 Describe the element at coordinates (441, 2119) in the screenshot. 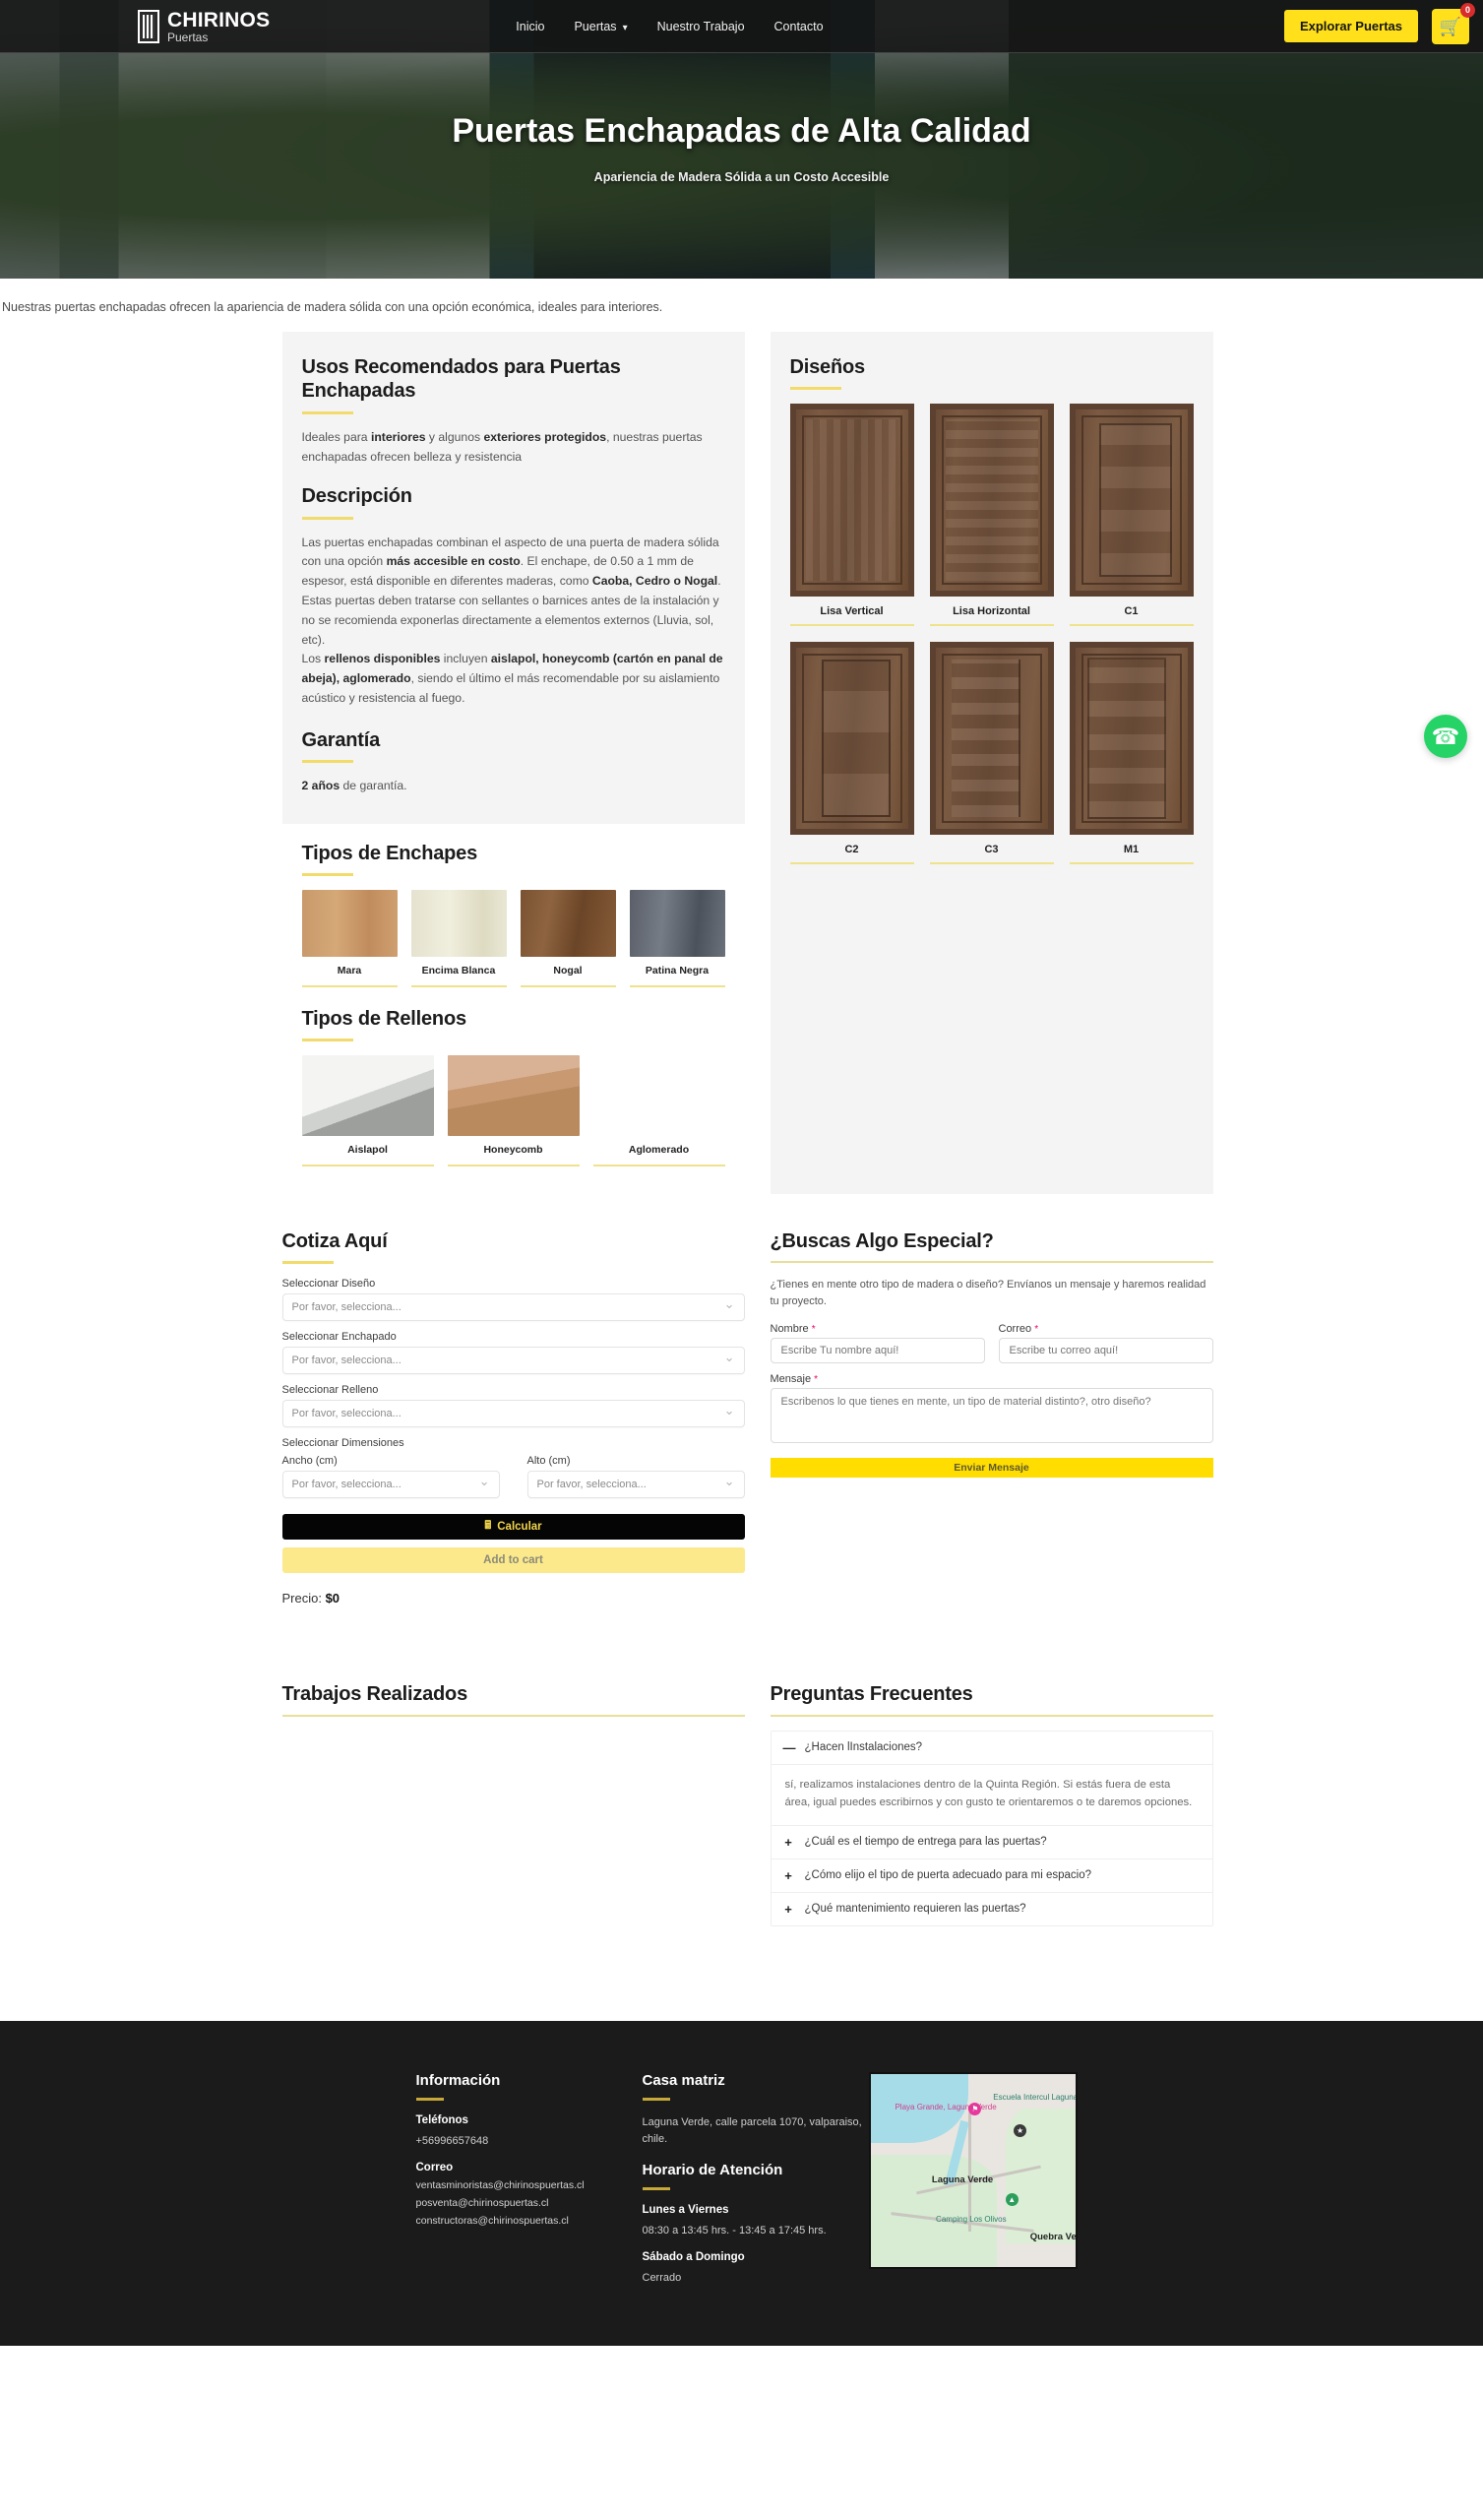

I see `footer-phones-title: Teléfonos` at that location.